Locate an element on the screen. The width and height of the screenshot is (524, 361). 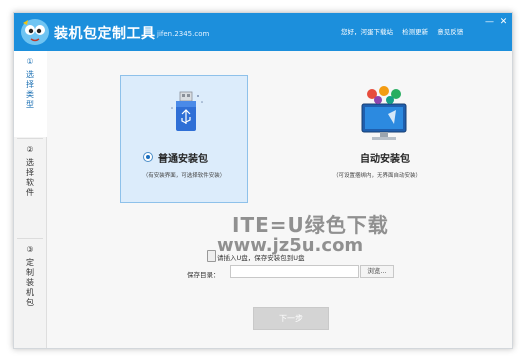
sidebar: ① 选择类型 ② 选择软件 ③ 定制装机包 is located at coordinates (30, 199).